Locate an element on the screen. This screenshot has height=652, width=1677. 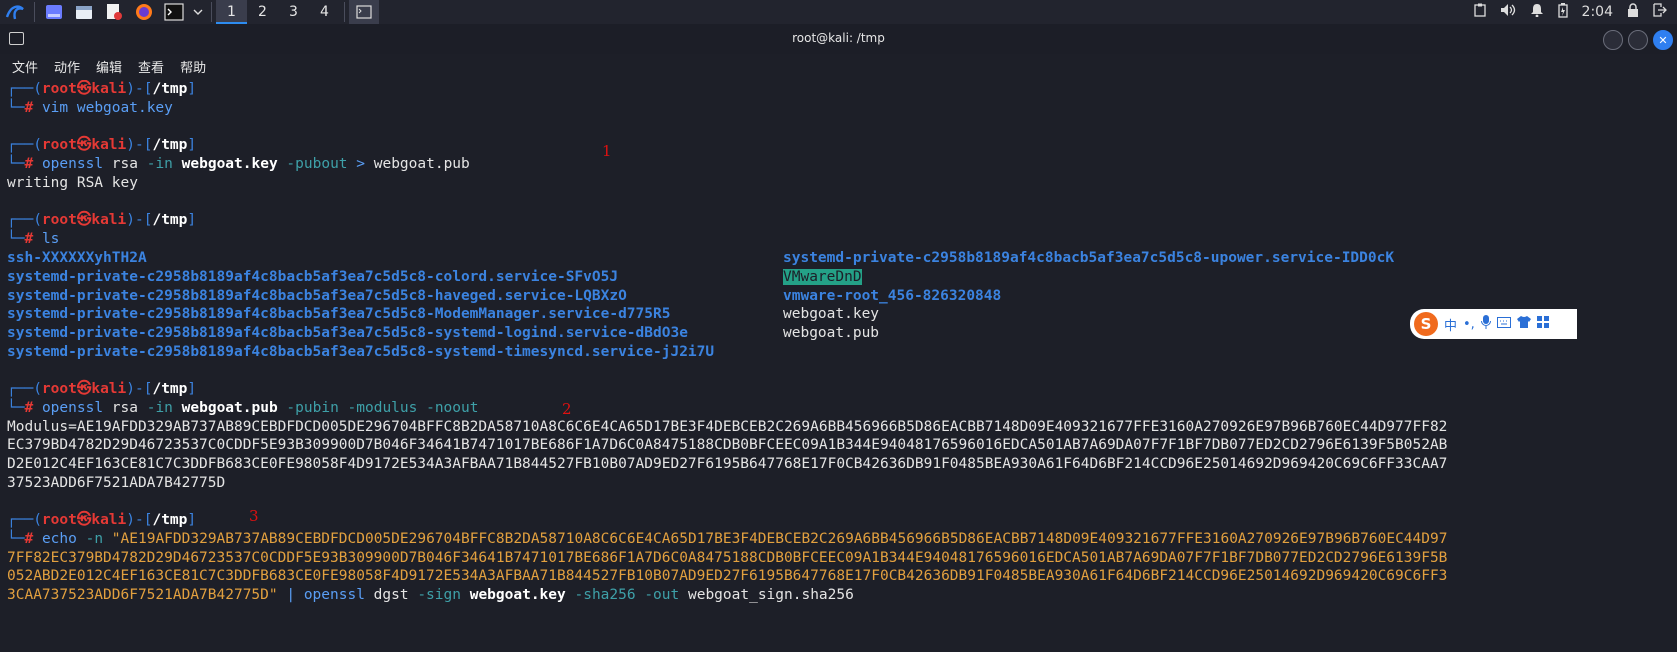
prompt-block: ┌──(root㉿kali)-[/tmp] └─# ls is located at coordinates (102, 229).